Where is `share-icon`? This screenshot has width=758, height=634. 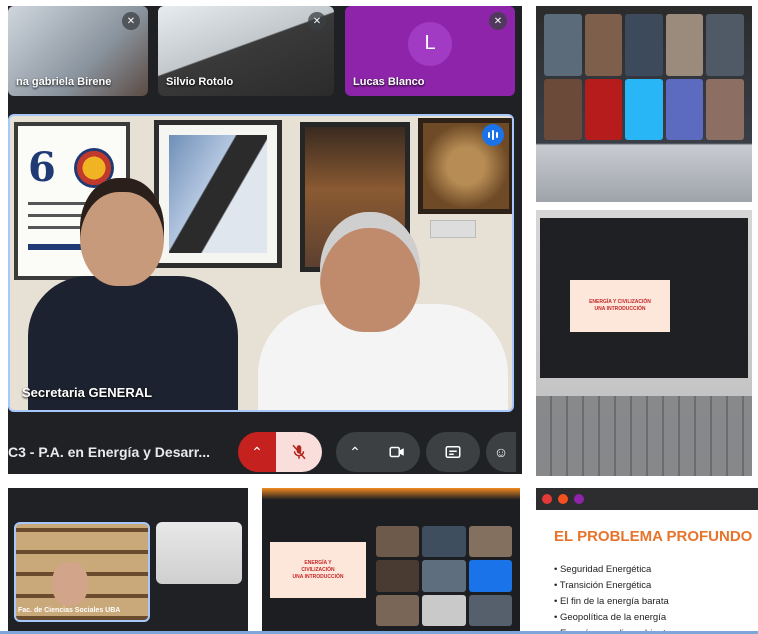
share-icon is located at coordinates (563, 499).